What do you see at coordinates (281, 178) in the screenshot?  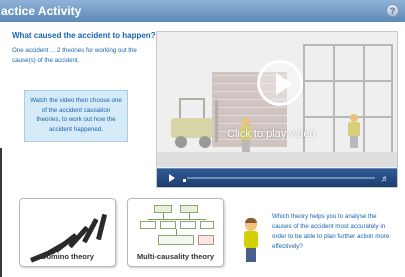 I see `progress-track` at bounding box center [281, 178].